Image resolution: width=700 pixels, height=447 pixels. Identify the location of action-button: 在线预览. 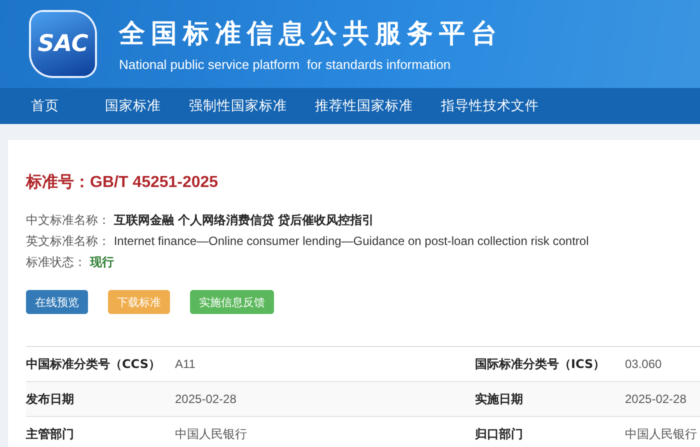
(57, 302).